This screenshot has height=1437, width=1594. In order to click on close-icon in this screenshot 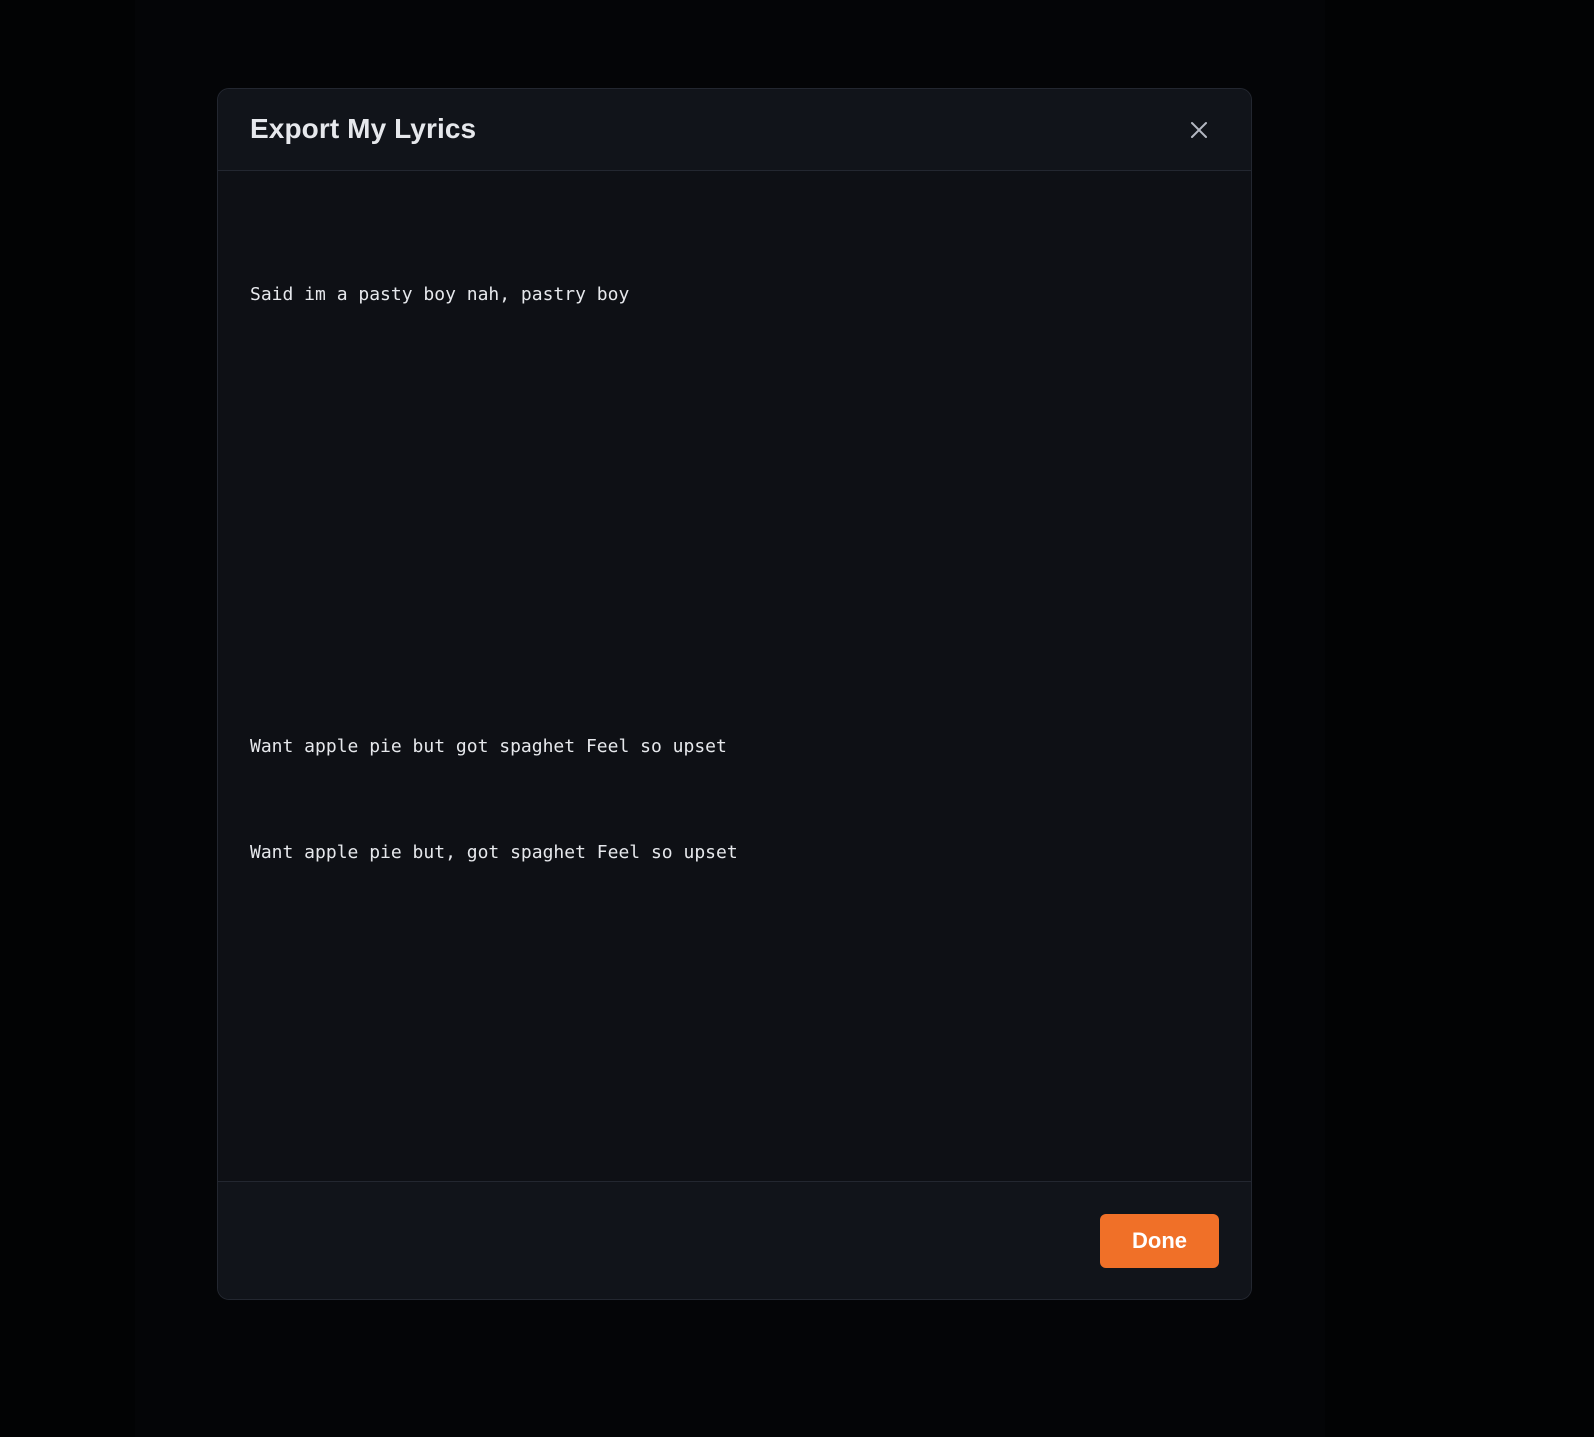, I will do `click(1199, 130)`.